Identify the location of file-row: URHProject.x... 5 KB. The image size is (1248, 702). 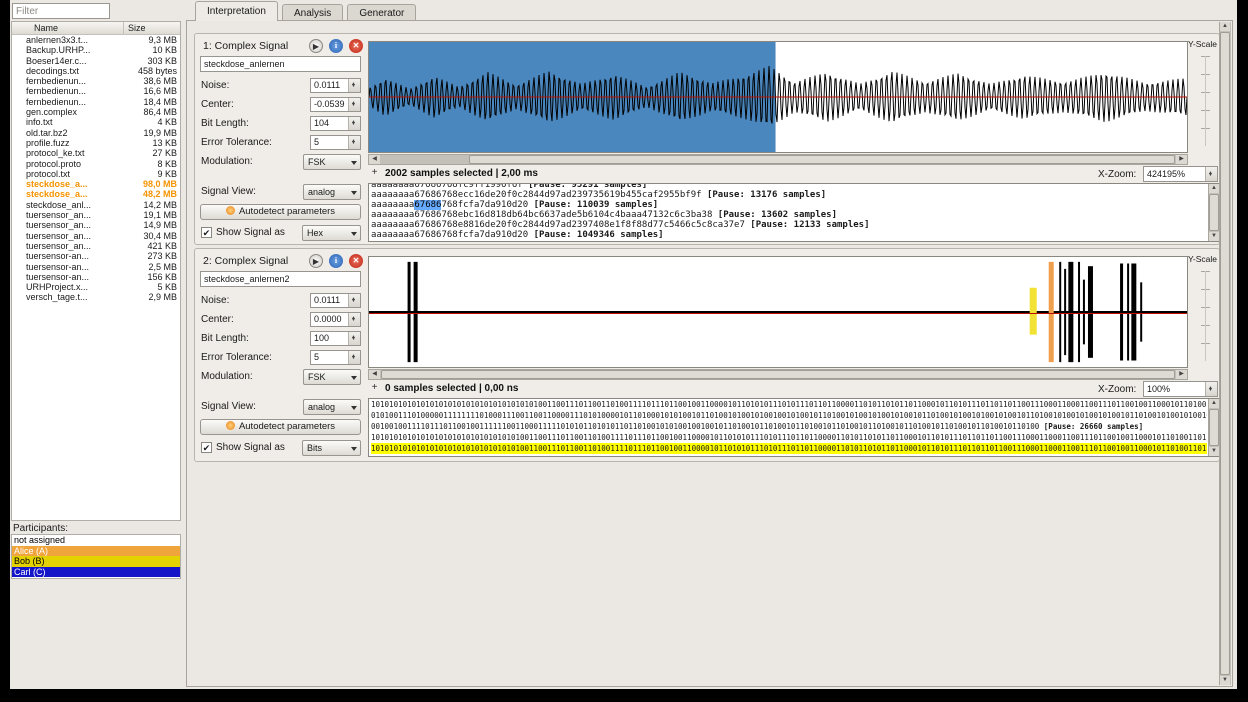
(96, 287).